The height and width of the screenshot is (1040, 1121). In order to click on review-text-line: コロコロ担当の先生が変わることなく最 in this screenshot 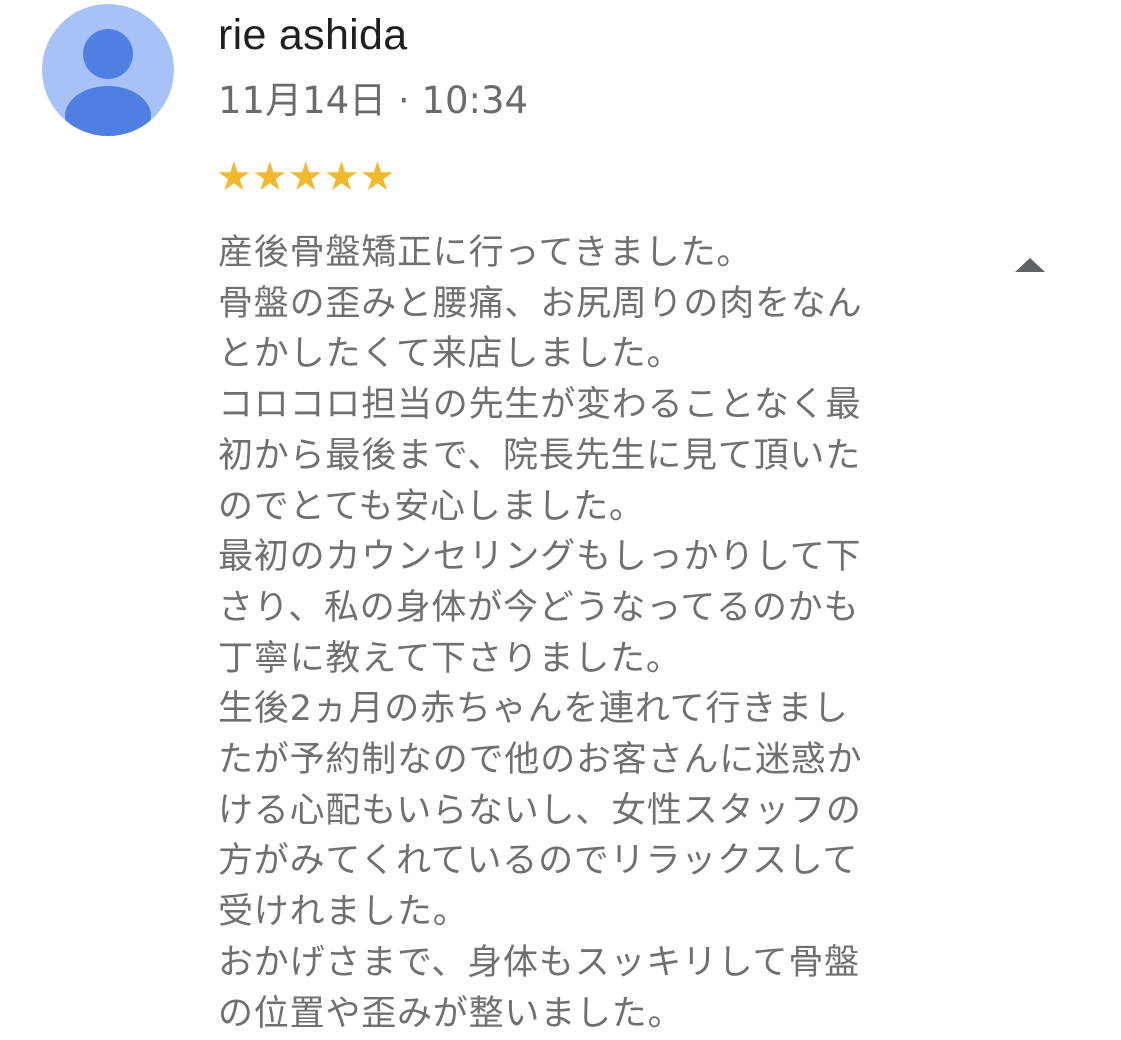, I will do `click(540, 405)`.